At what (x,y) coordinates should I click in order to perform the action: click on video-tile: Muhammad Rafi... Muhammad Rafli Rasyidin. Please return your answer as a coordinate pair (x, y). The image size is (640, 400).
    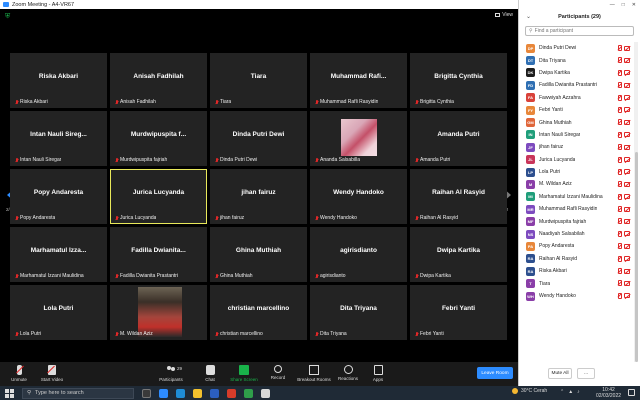
    Looking at the image, I should click on (358, 80).